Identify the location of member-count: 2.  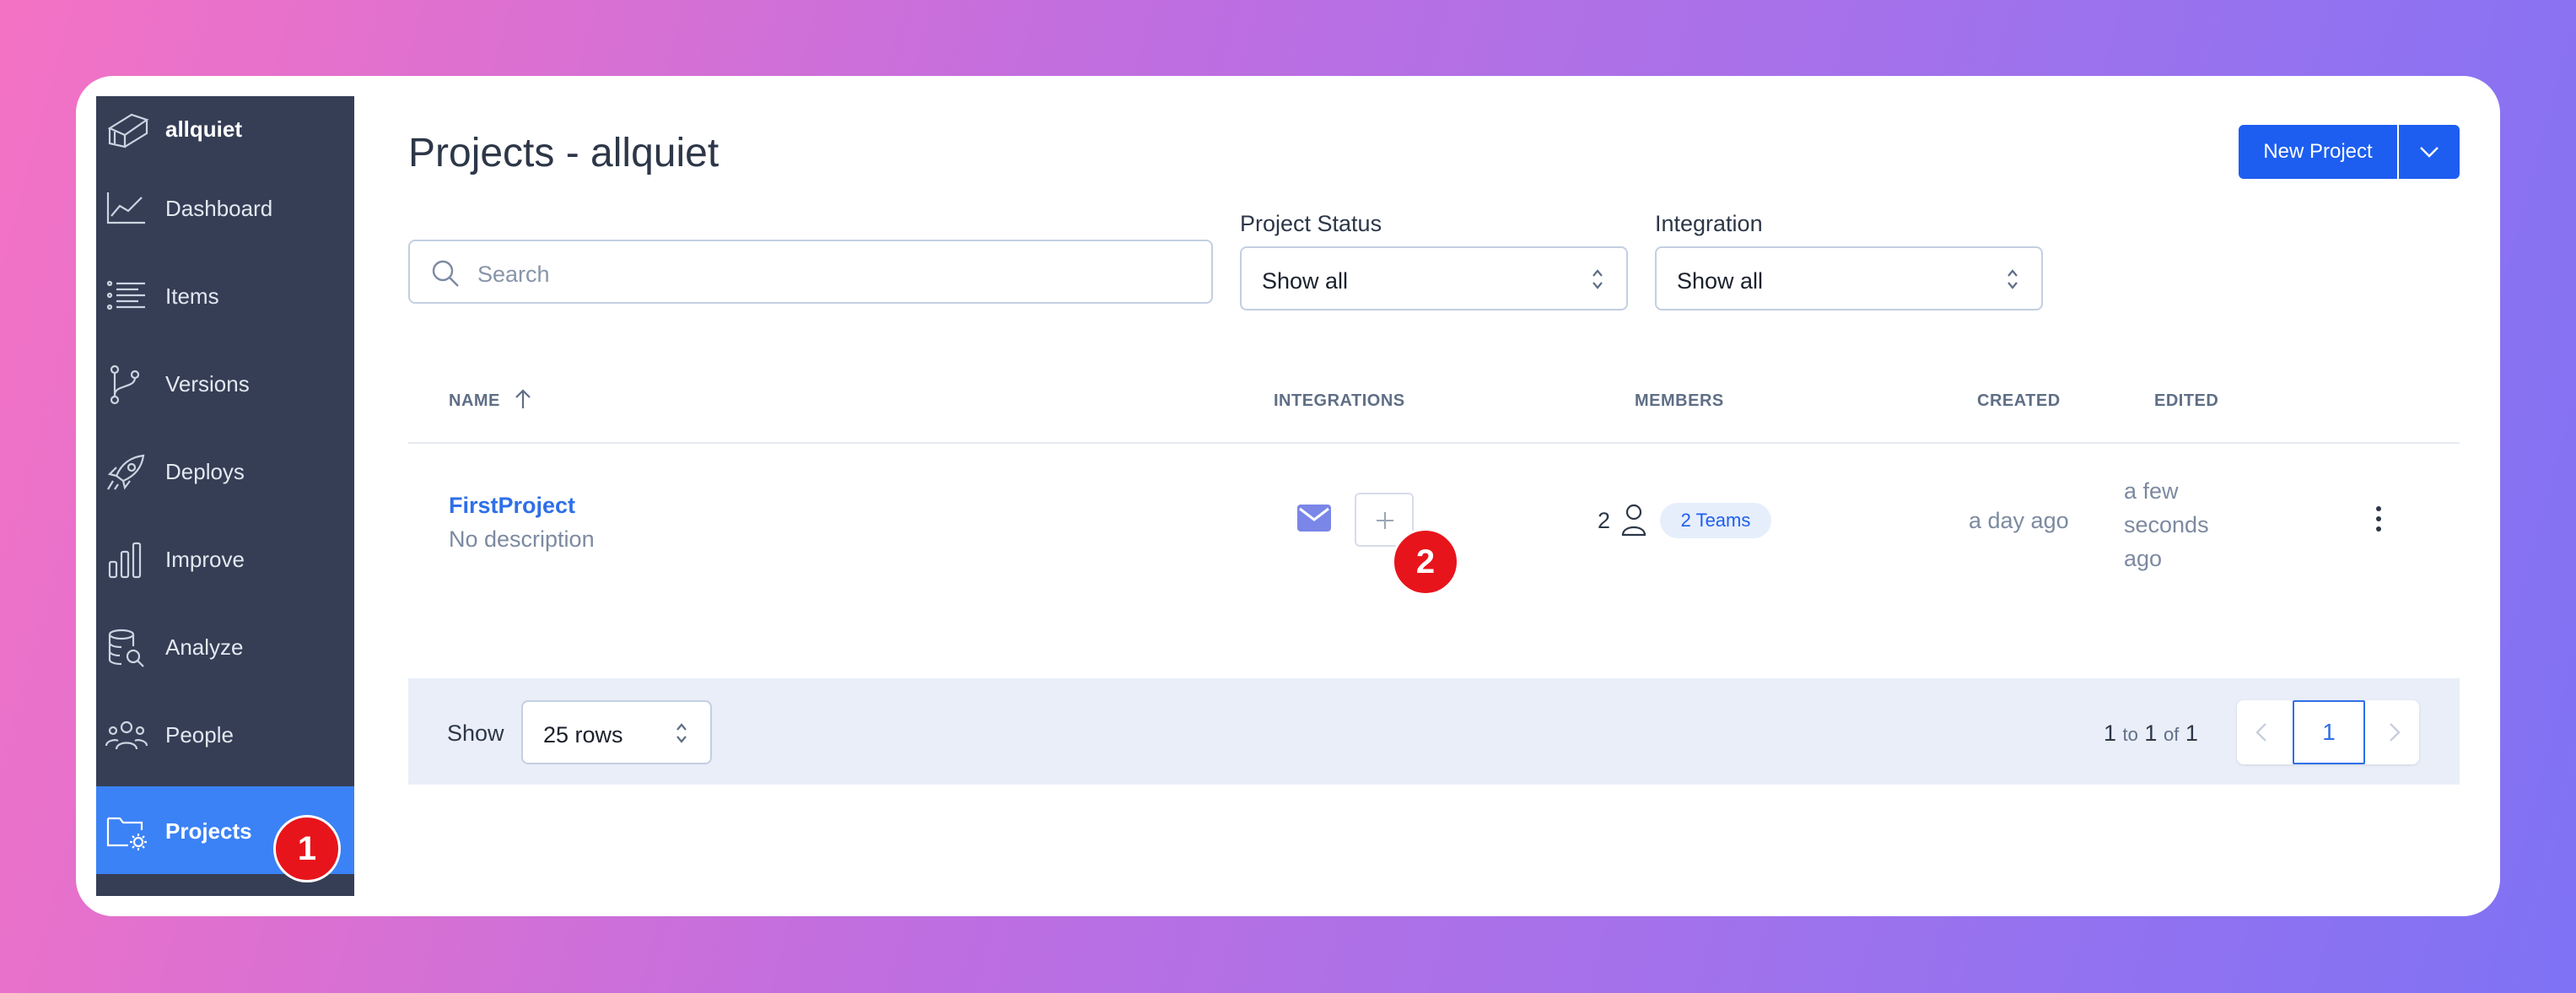
(1604, 520).